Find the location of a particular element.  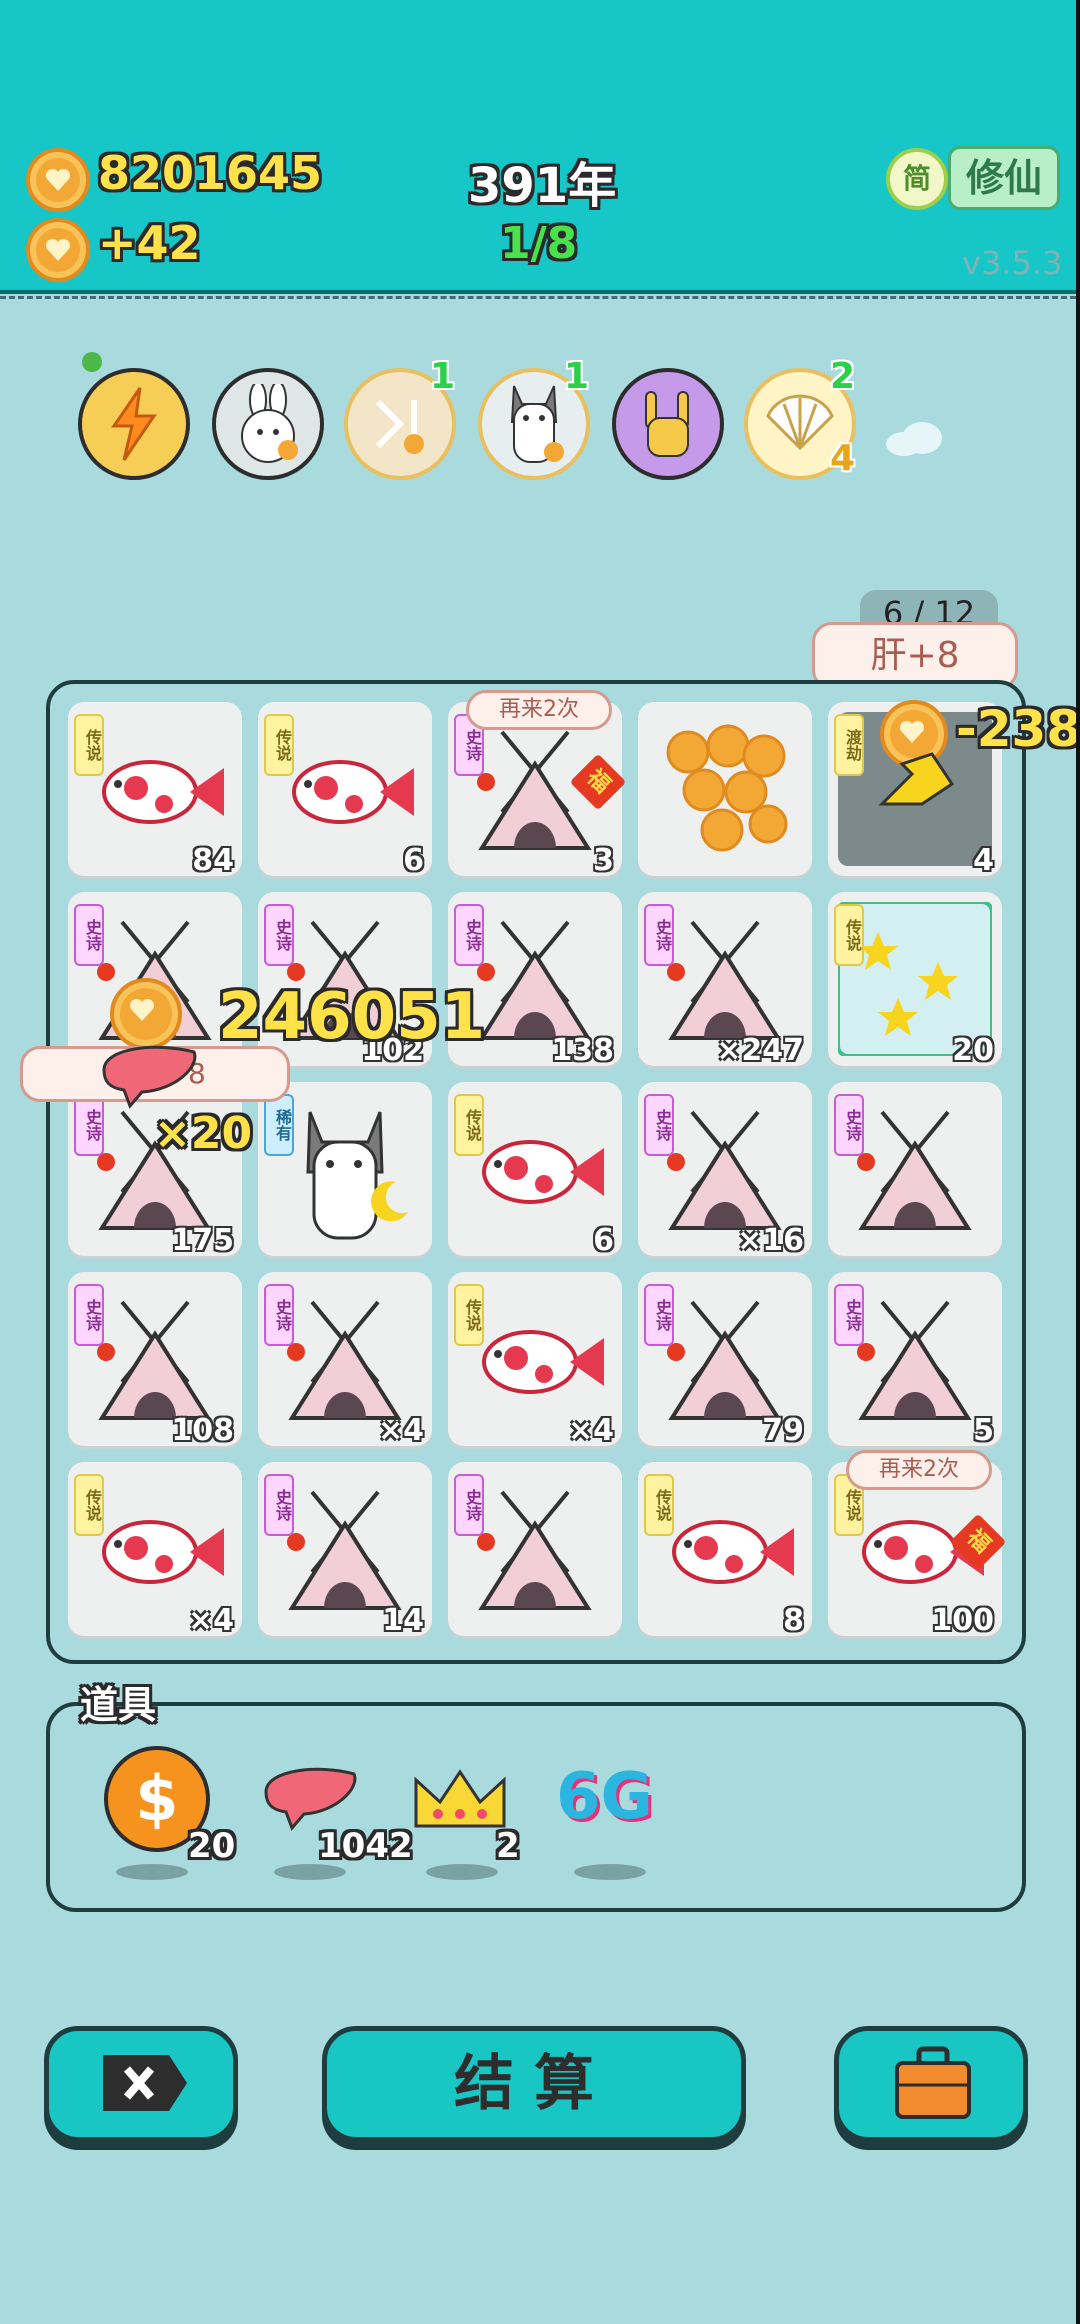

cell-count: 5 is located at coordinates (983, 1430).